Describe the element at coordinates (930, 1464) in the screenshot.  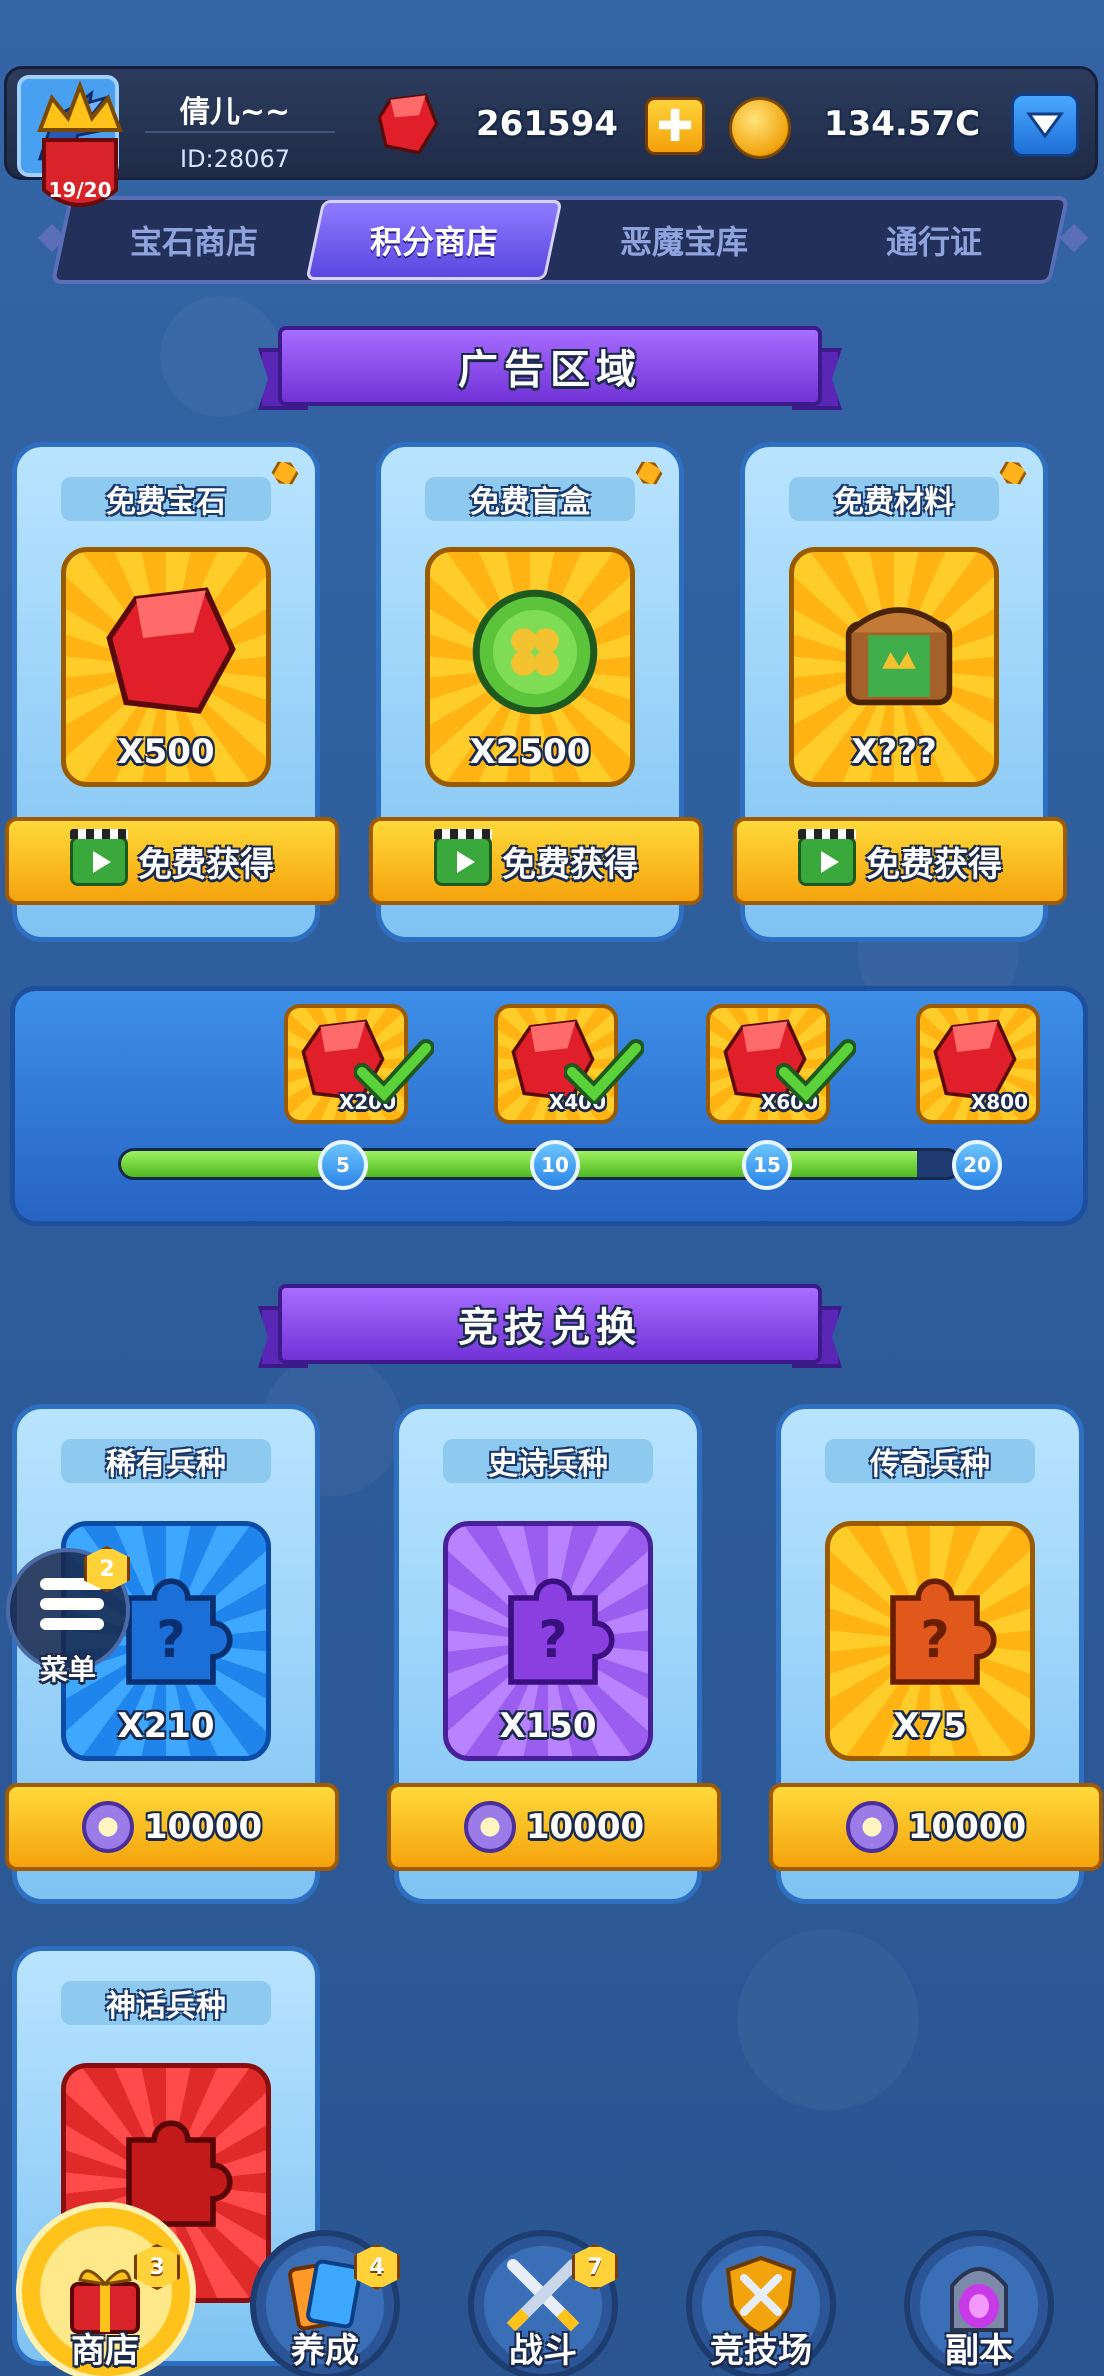
I see `card-title-text: 传奇兵种` at that location.